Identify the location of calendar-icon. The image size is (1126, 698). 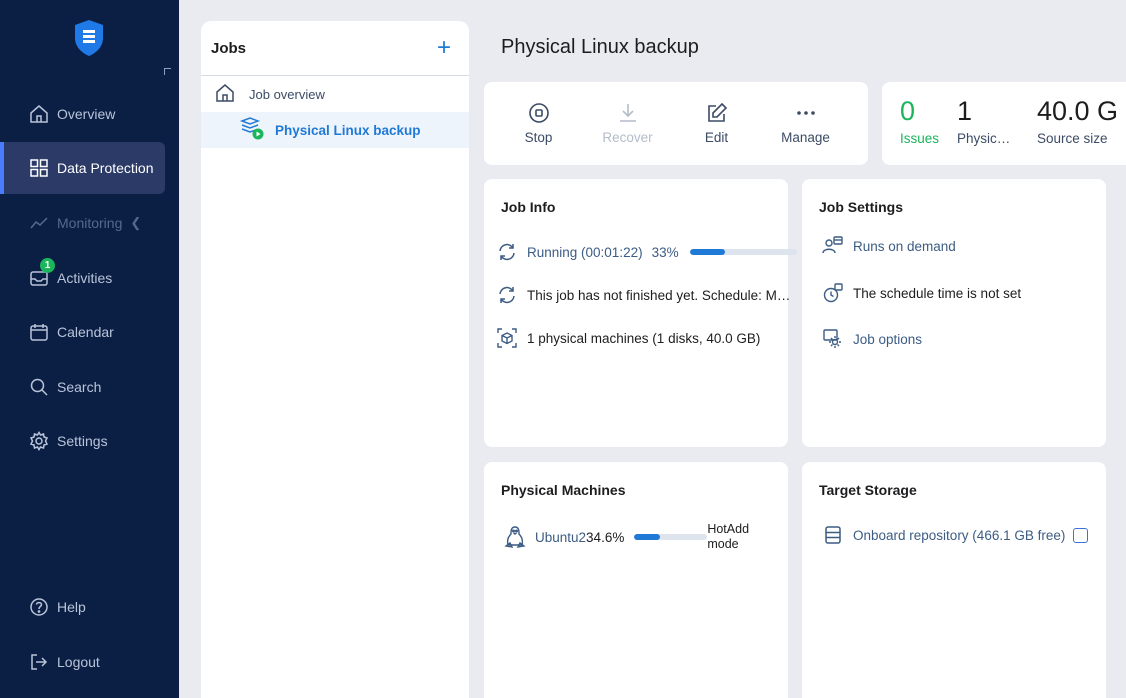
(39, 332).